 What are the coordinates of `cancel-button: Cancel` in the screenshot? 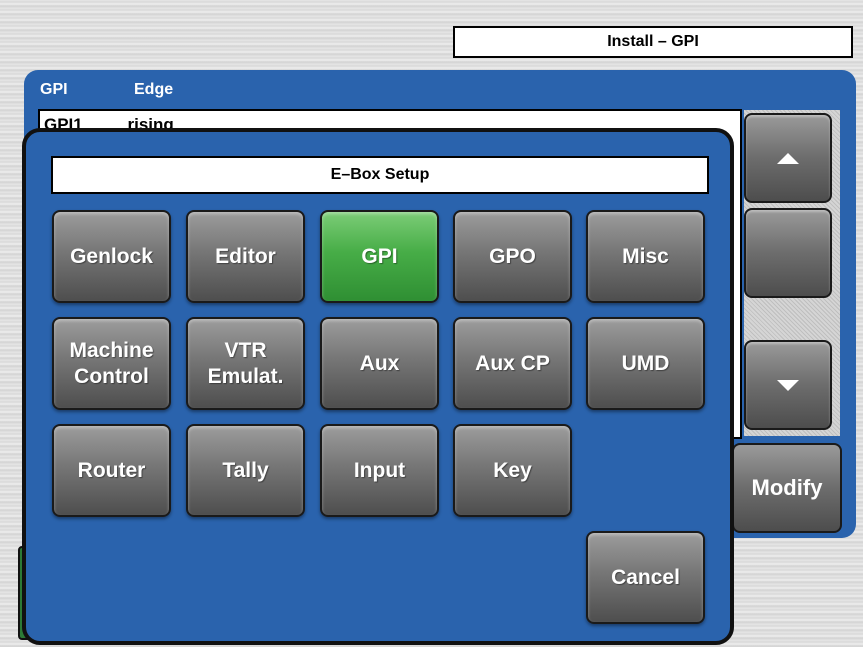 It's located at (645, 577).